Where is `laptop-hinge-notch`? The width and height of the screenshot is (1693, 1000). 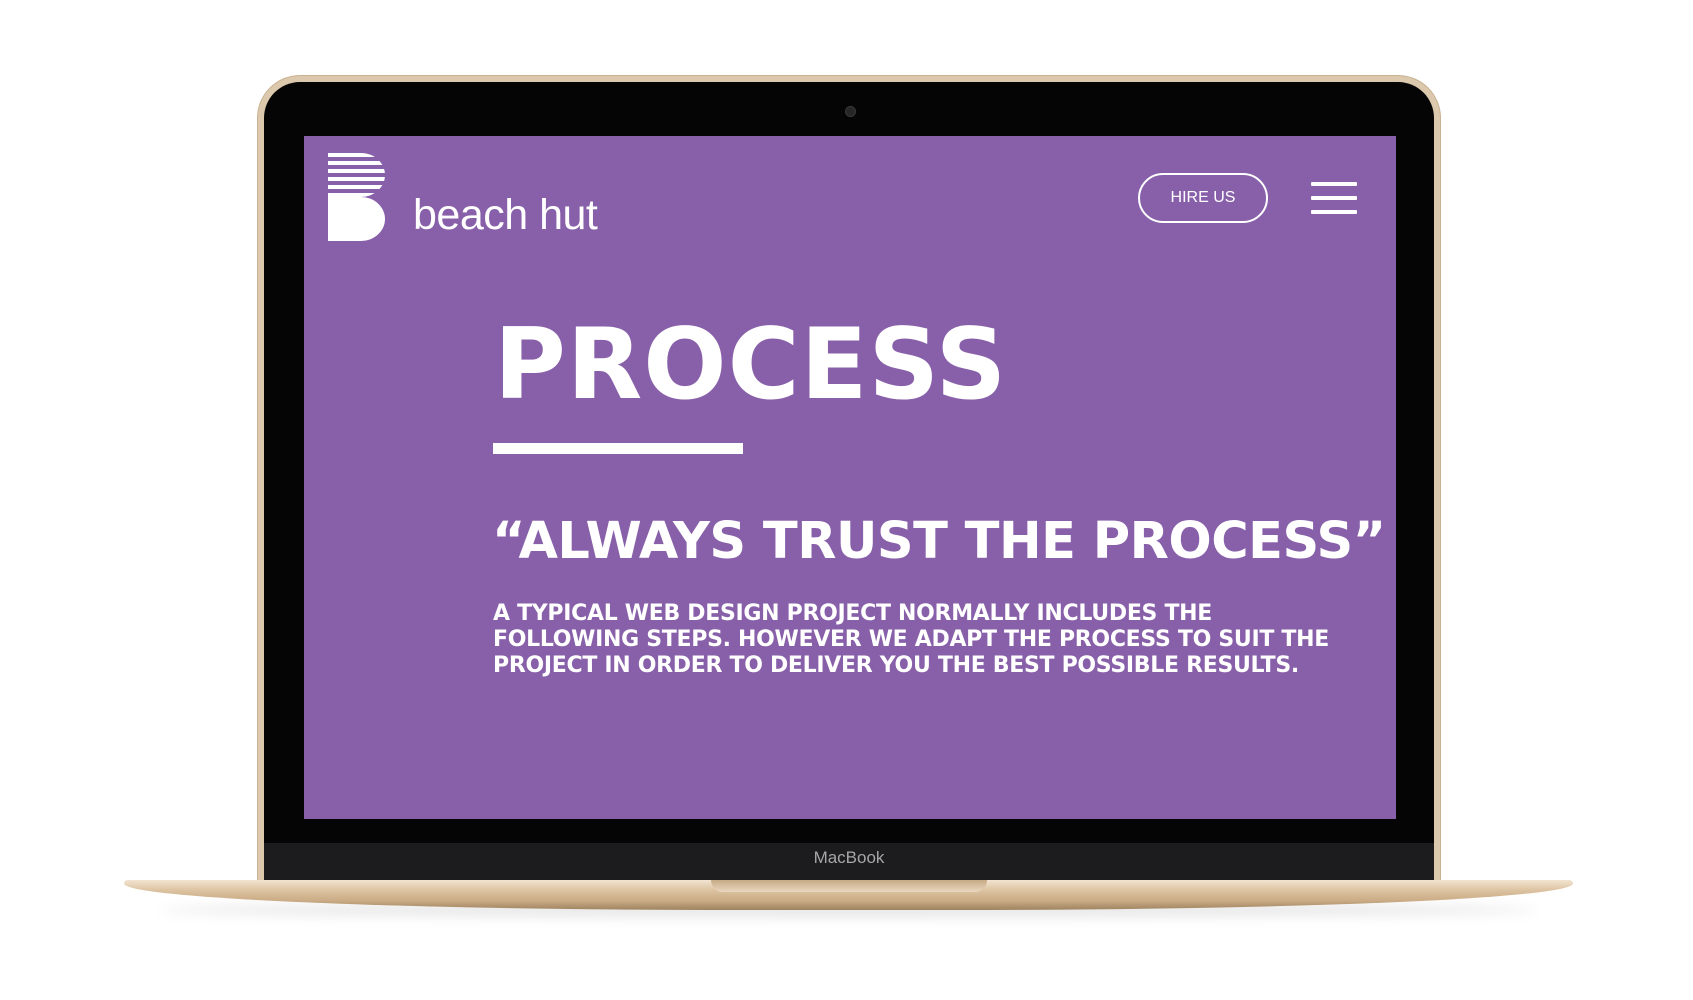 laptop-hinge-notch is located at coordinates (849, 886).